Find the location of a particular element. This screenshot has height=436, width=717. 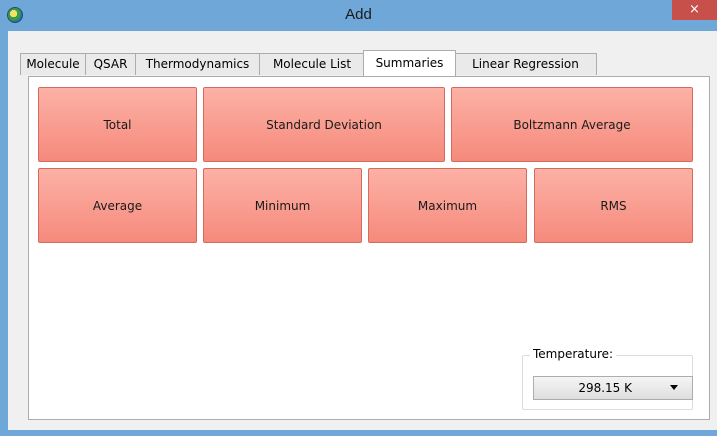

average-button: Average is located at coordinates (117, 205).